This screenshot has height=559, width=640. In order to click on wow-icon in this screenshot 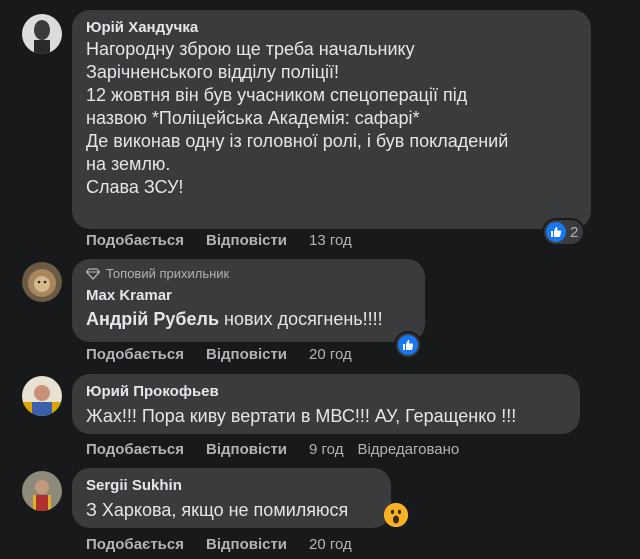, I will do `click(396, 515)`.